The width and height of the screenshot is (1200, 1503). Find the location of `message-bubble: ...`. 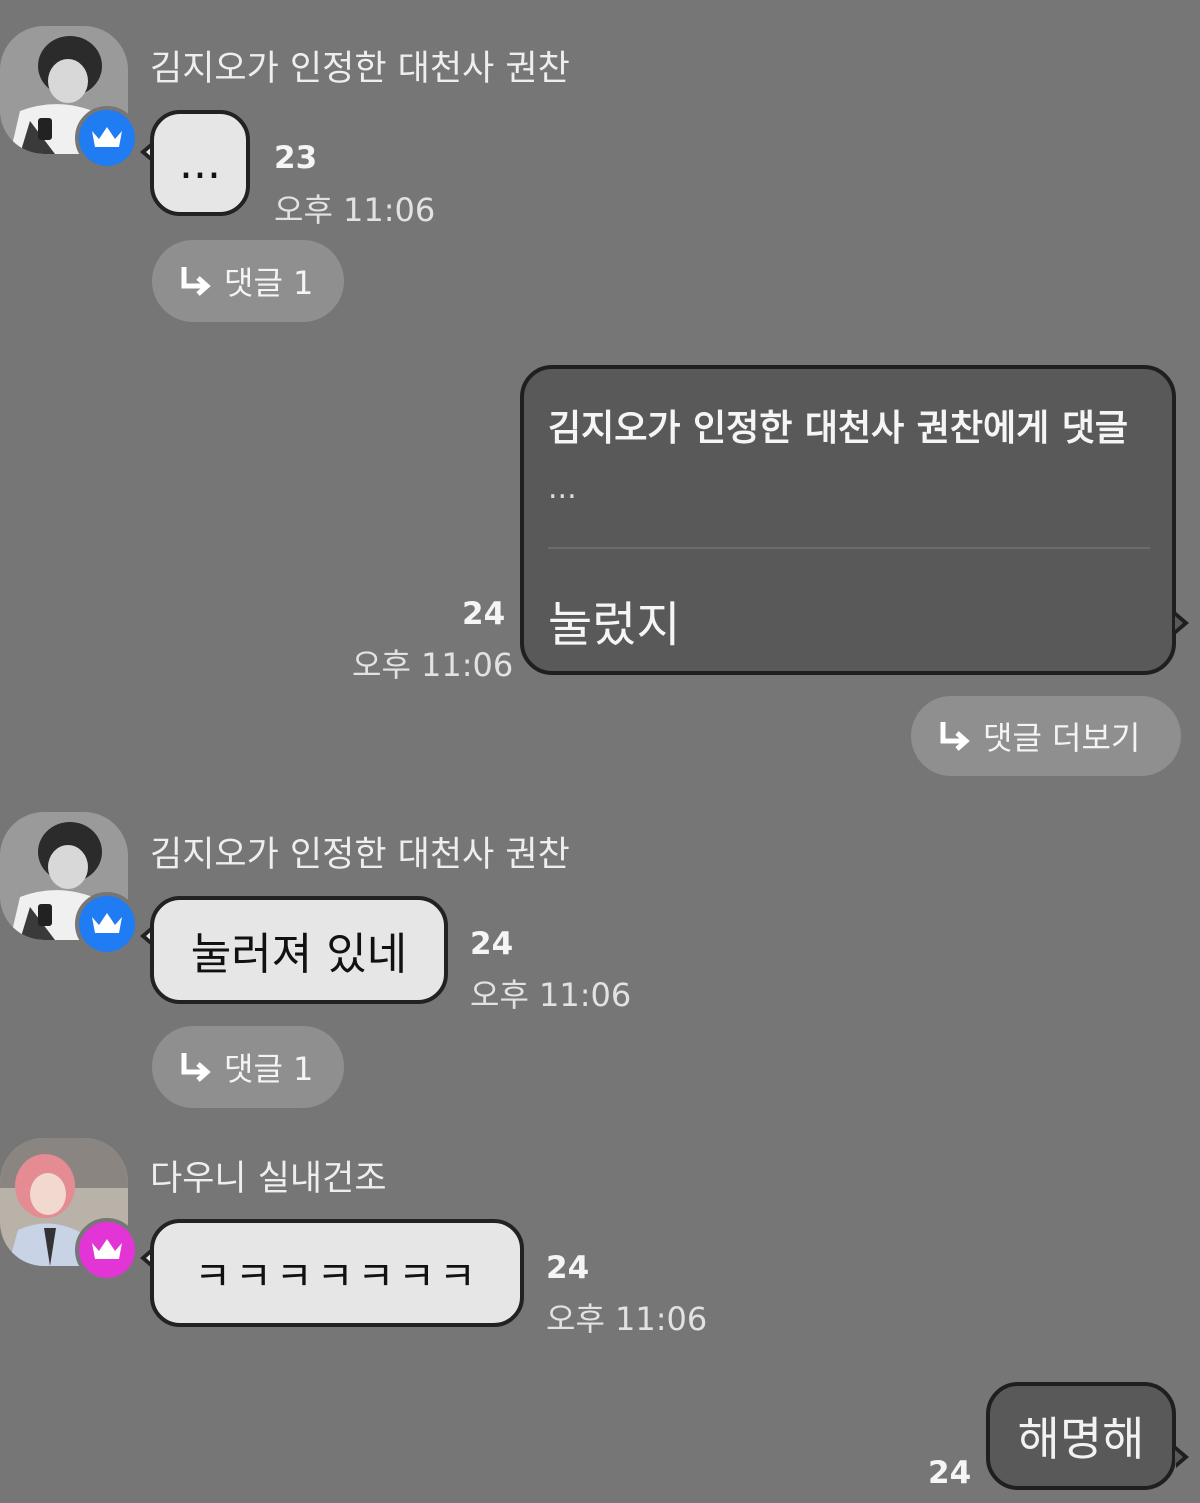

message-bubble: ... is located at coordinates (200, 163).